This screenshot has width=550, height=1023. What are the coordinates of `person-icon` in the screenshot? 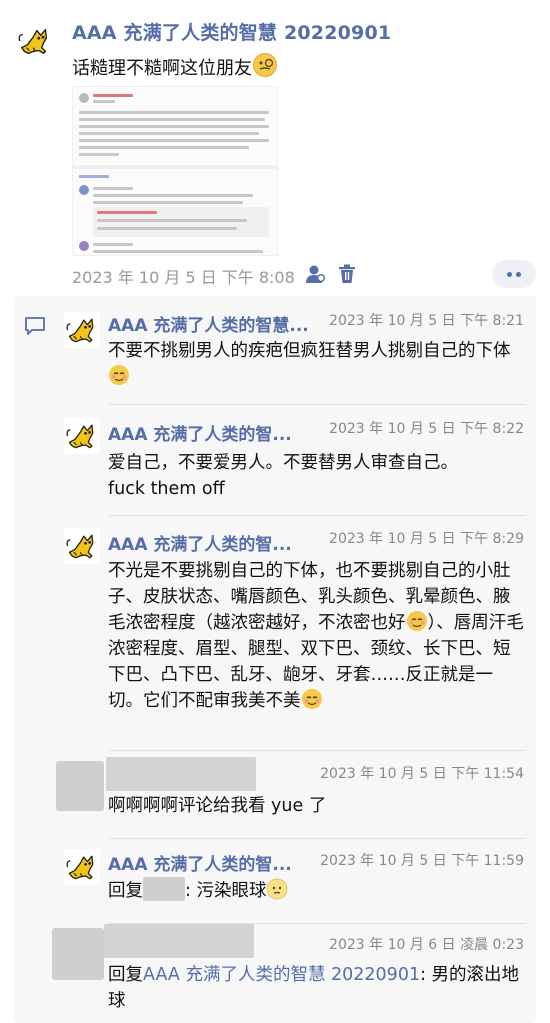 It's located at (315, 274).